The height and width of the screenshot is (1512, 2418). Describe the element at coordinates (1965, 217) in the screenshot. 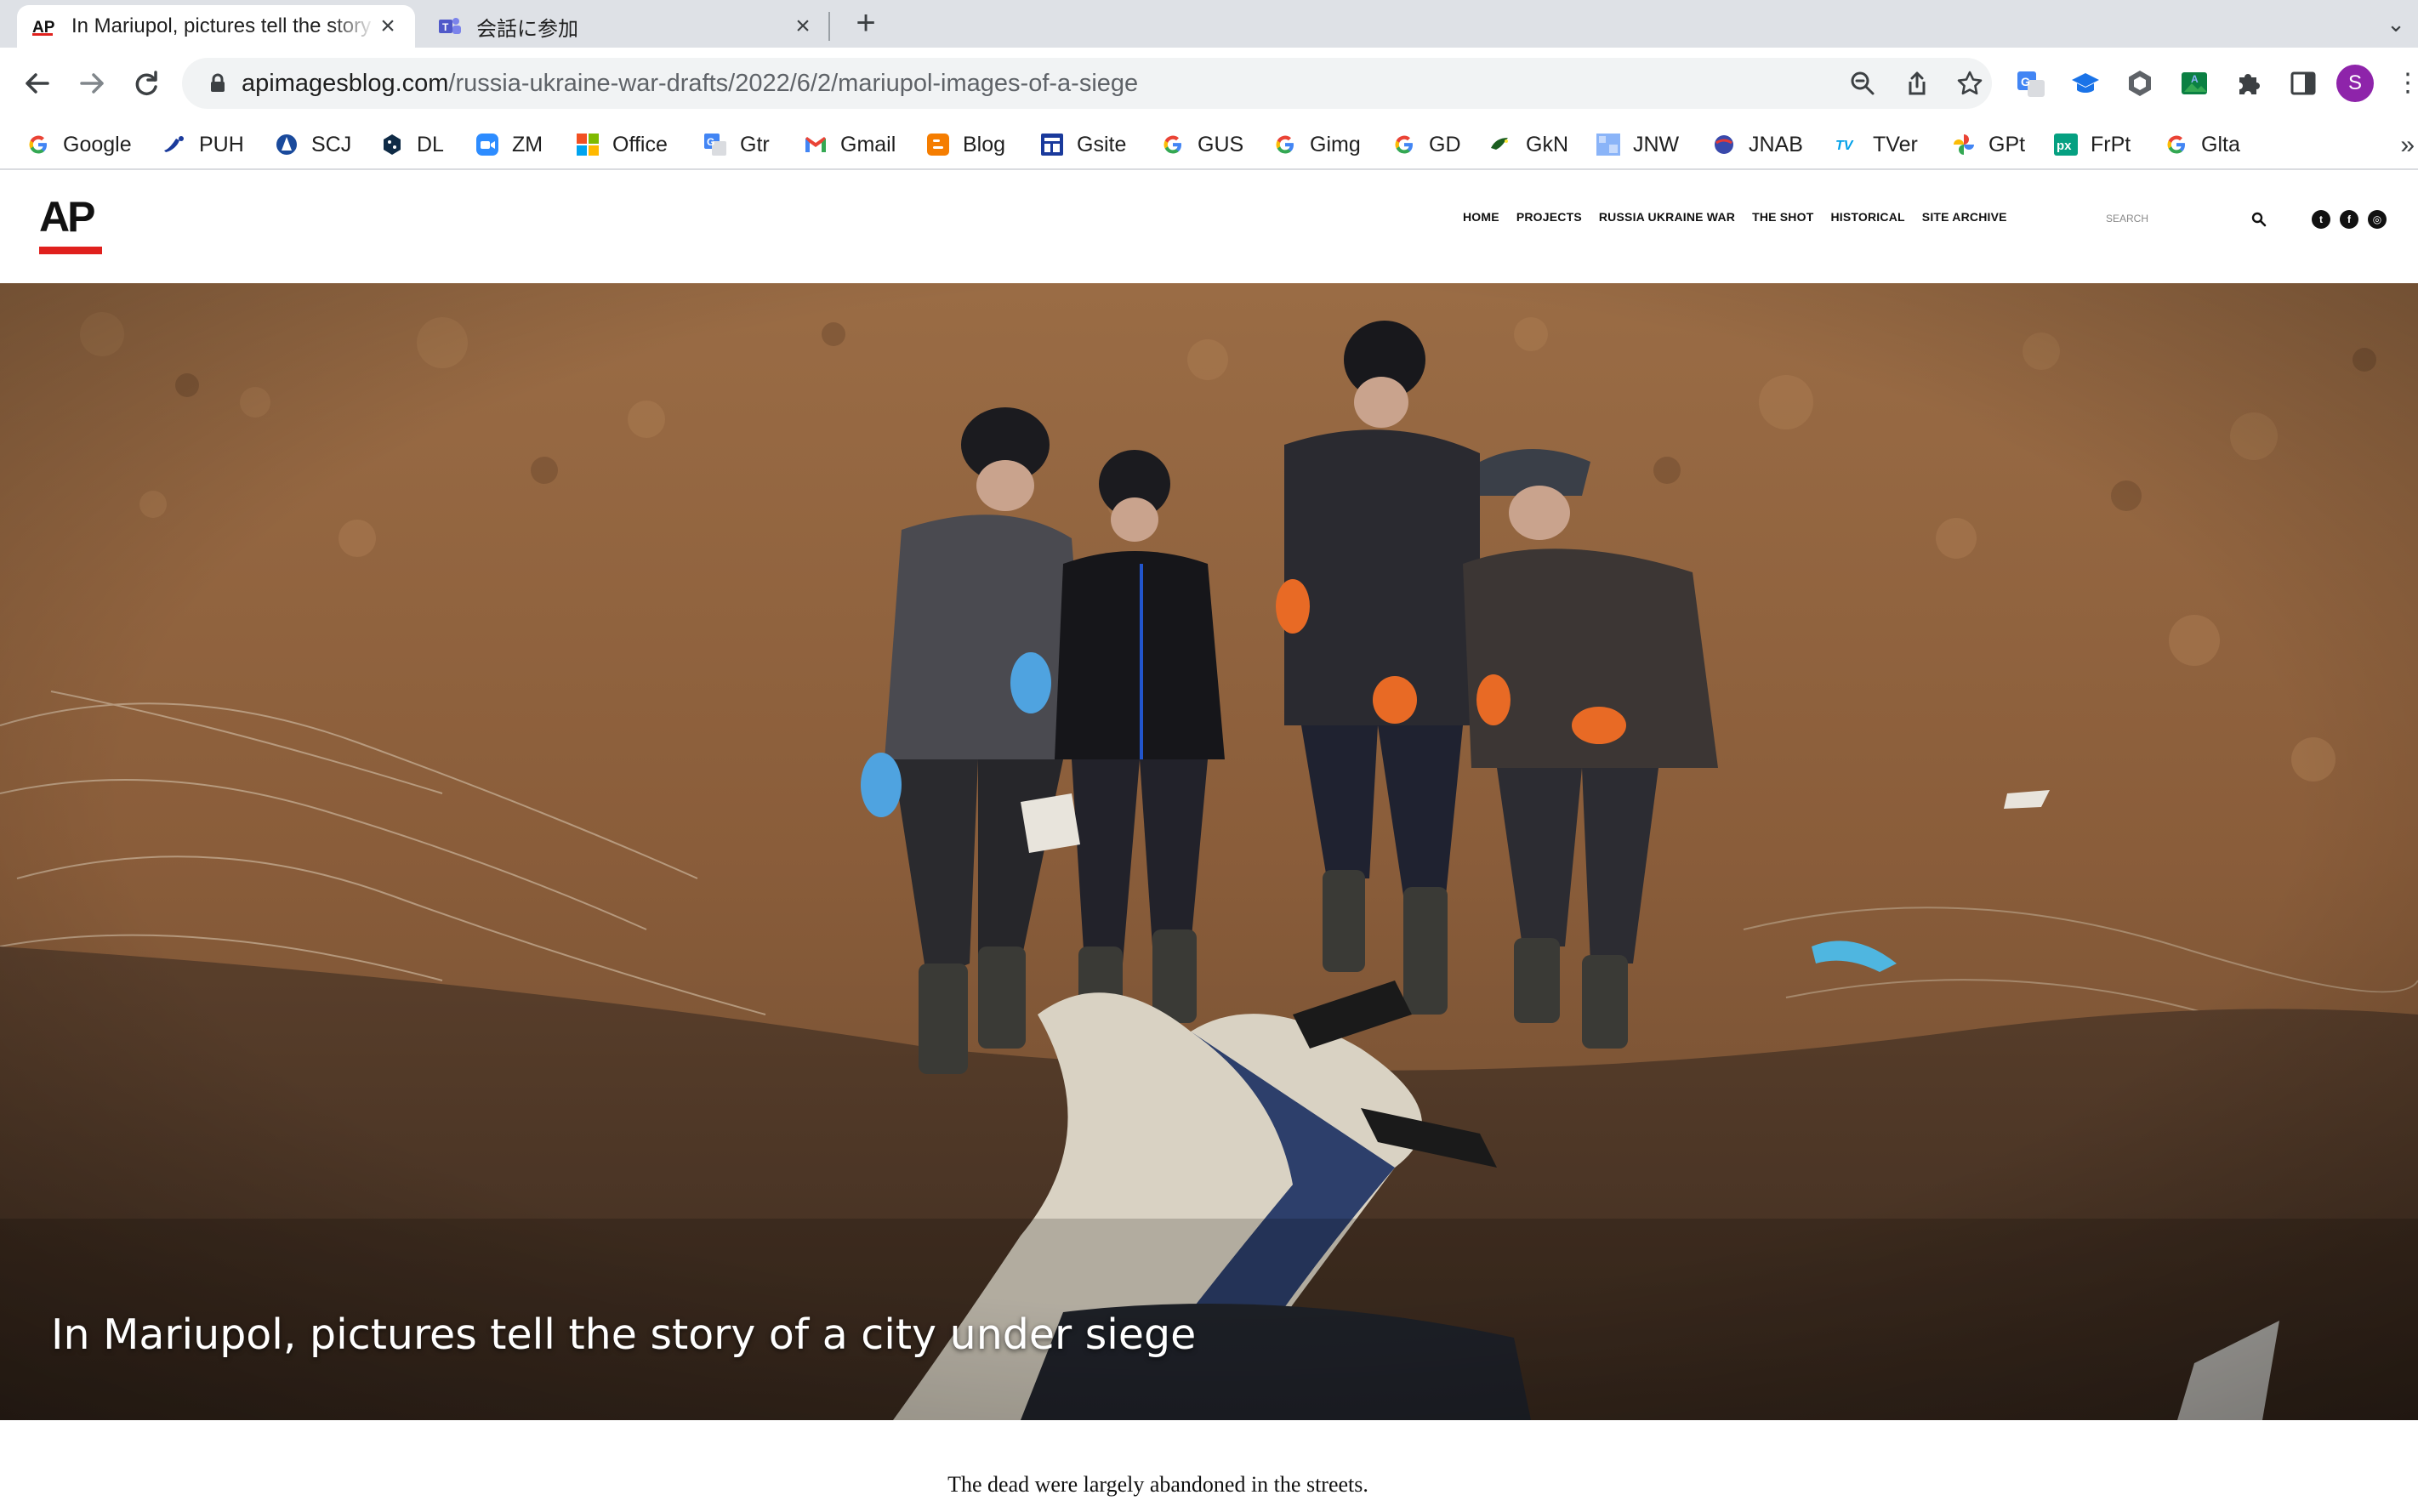

I see `nav-site-archive: SITE ARCHIVE` at that location.